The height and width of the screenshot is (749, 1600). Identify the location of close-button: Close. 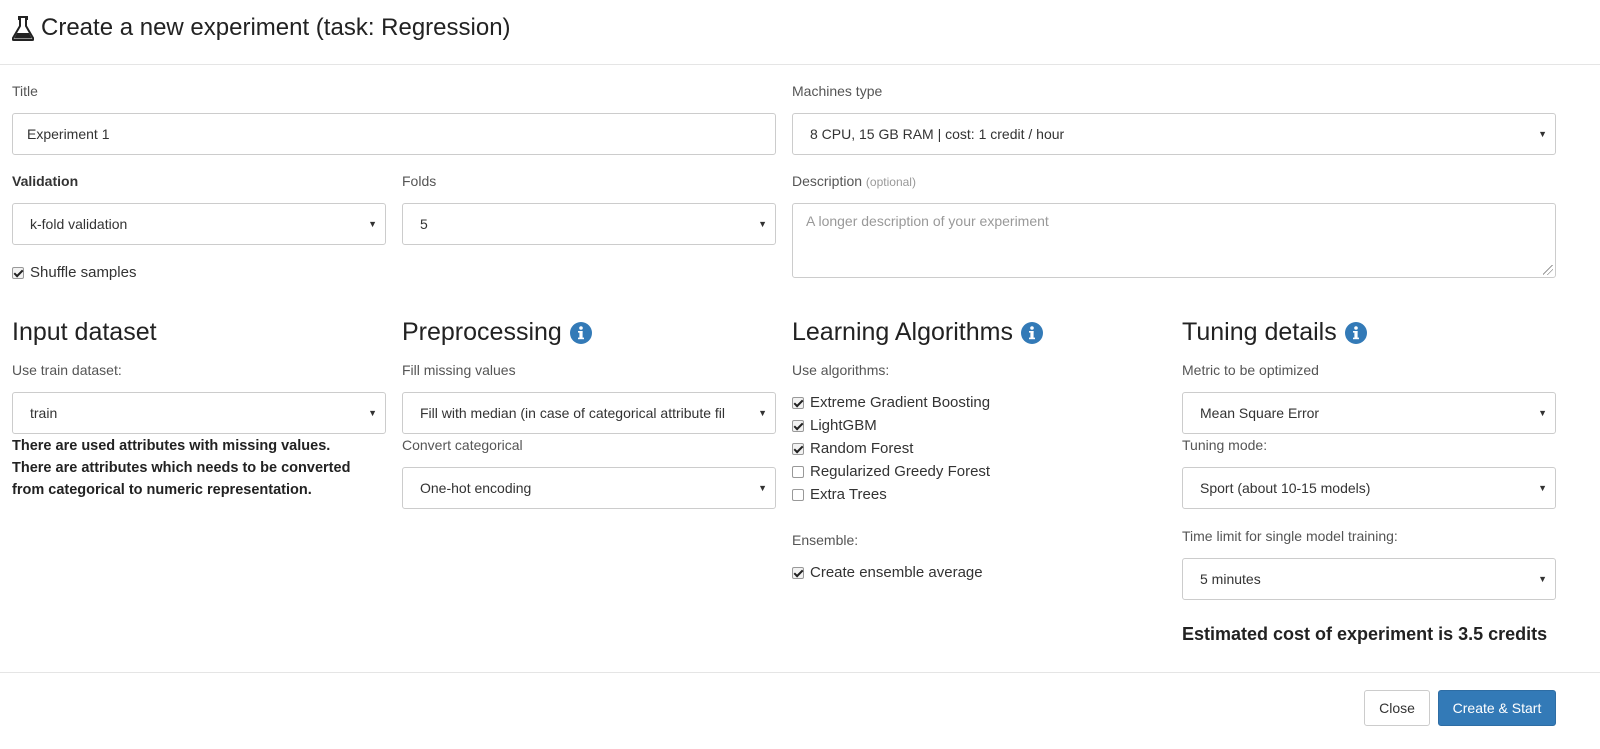
(1397, 708).